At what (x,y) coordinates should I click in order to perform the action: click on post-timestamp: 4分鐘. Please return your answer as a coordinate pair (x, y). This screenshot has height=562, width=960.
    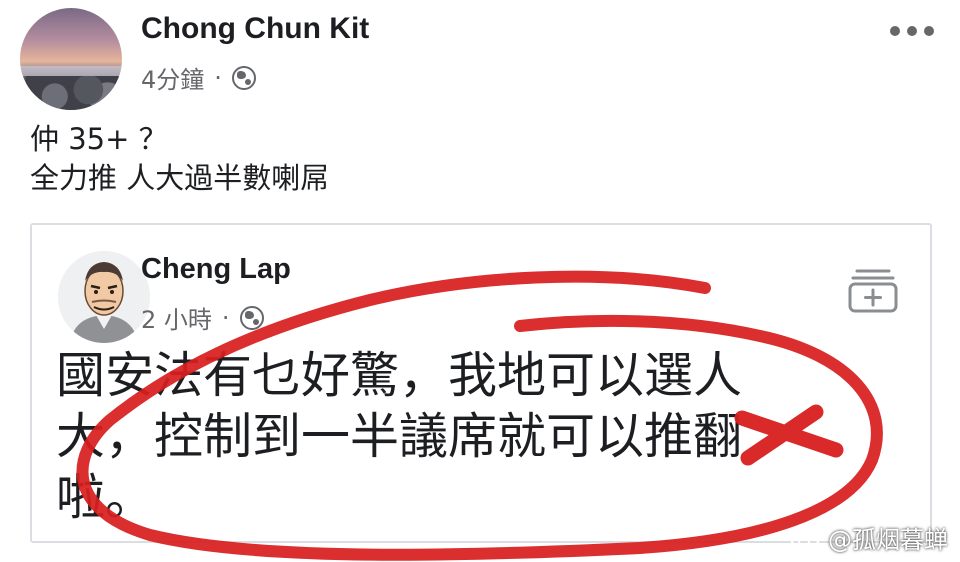
    Looking at the image, I should click on (172, 77).